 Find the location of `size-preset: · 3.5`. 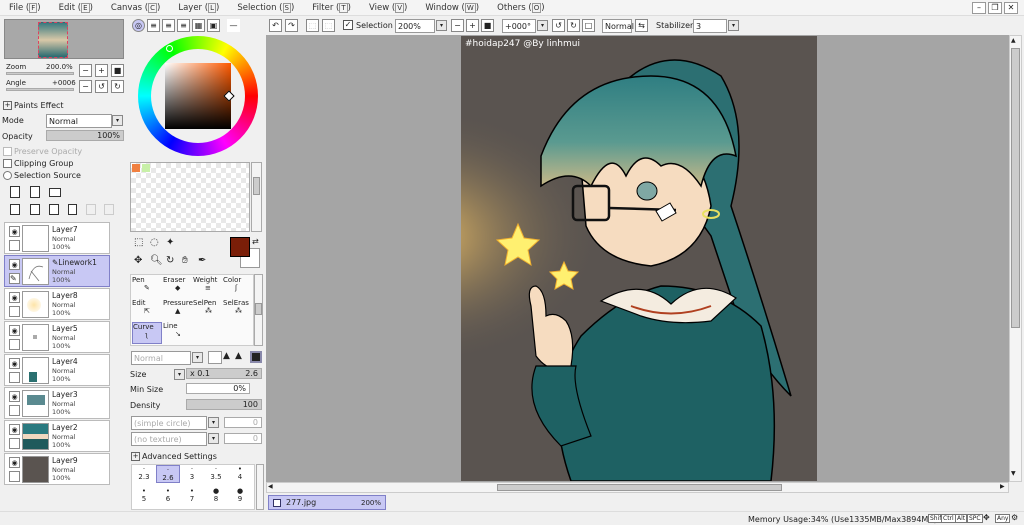

size-preset: · 3.5 is located at coordinates (216, 474).